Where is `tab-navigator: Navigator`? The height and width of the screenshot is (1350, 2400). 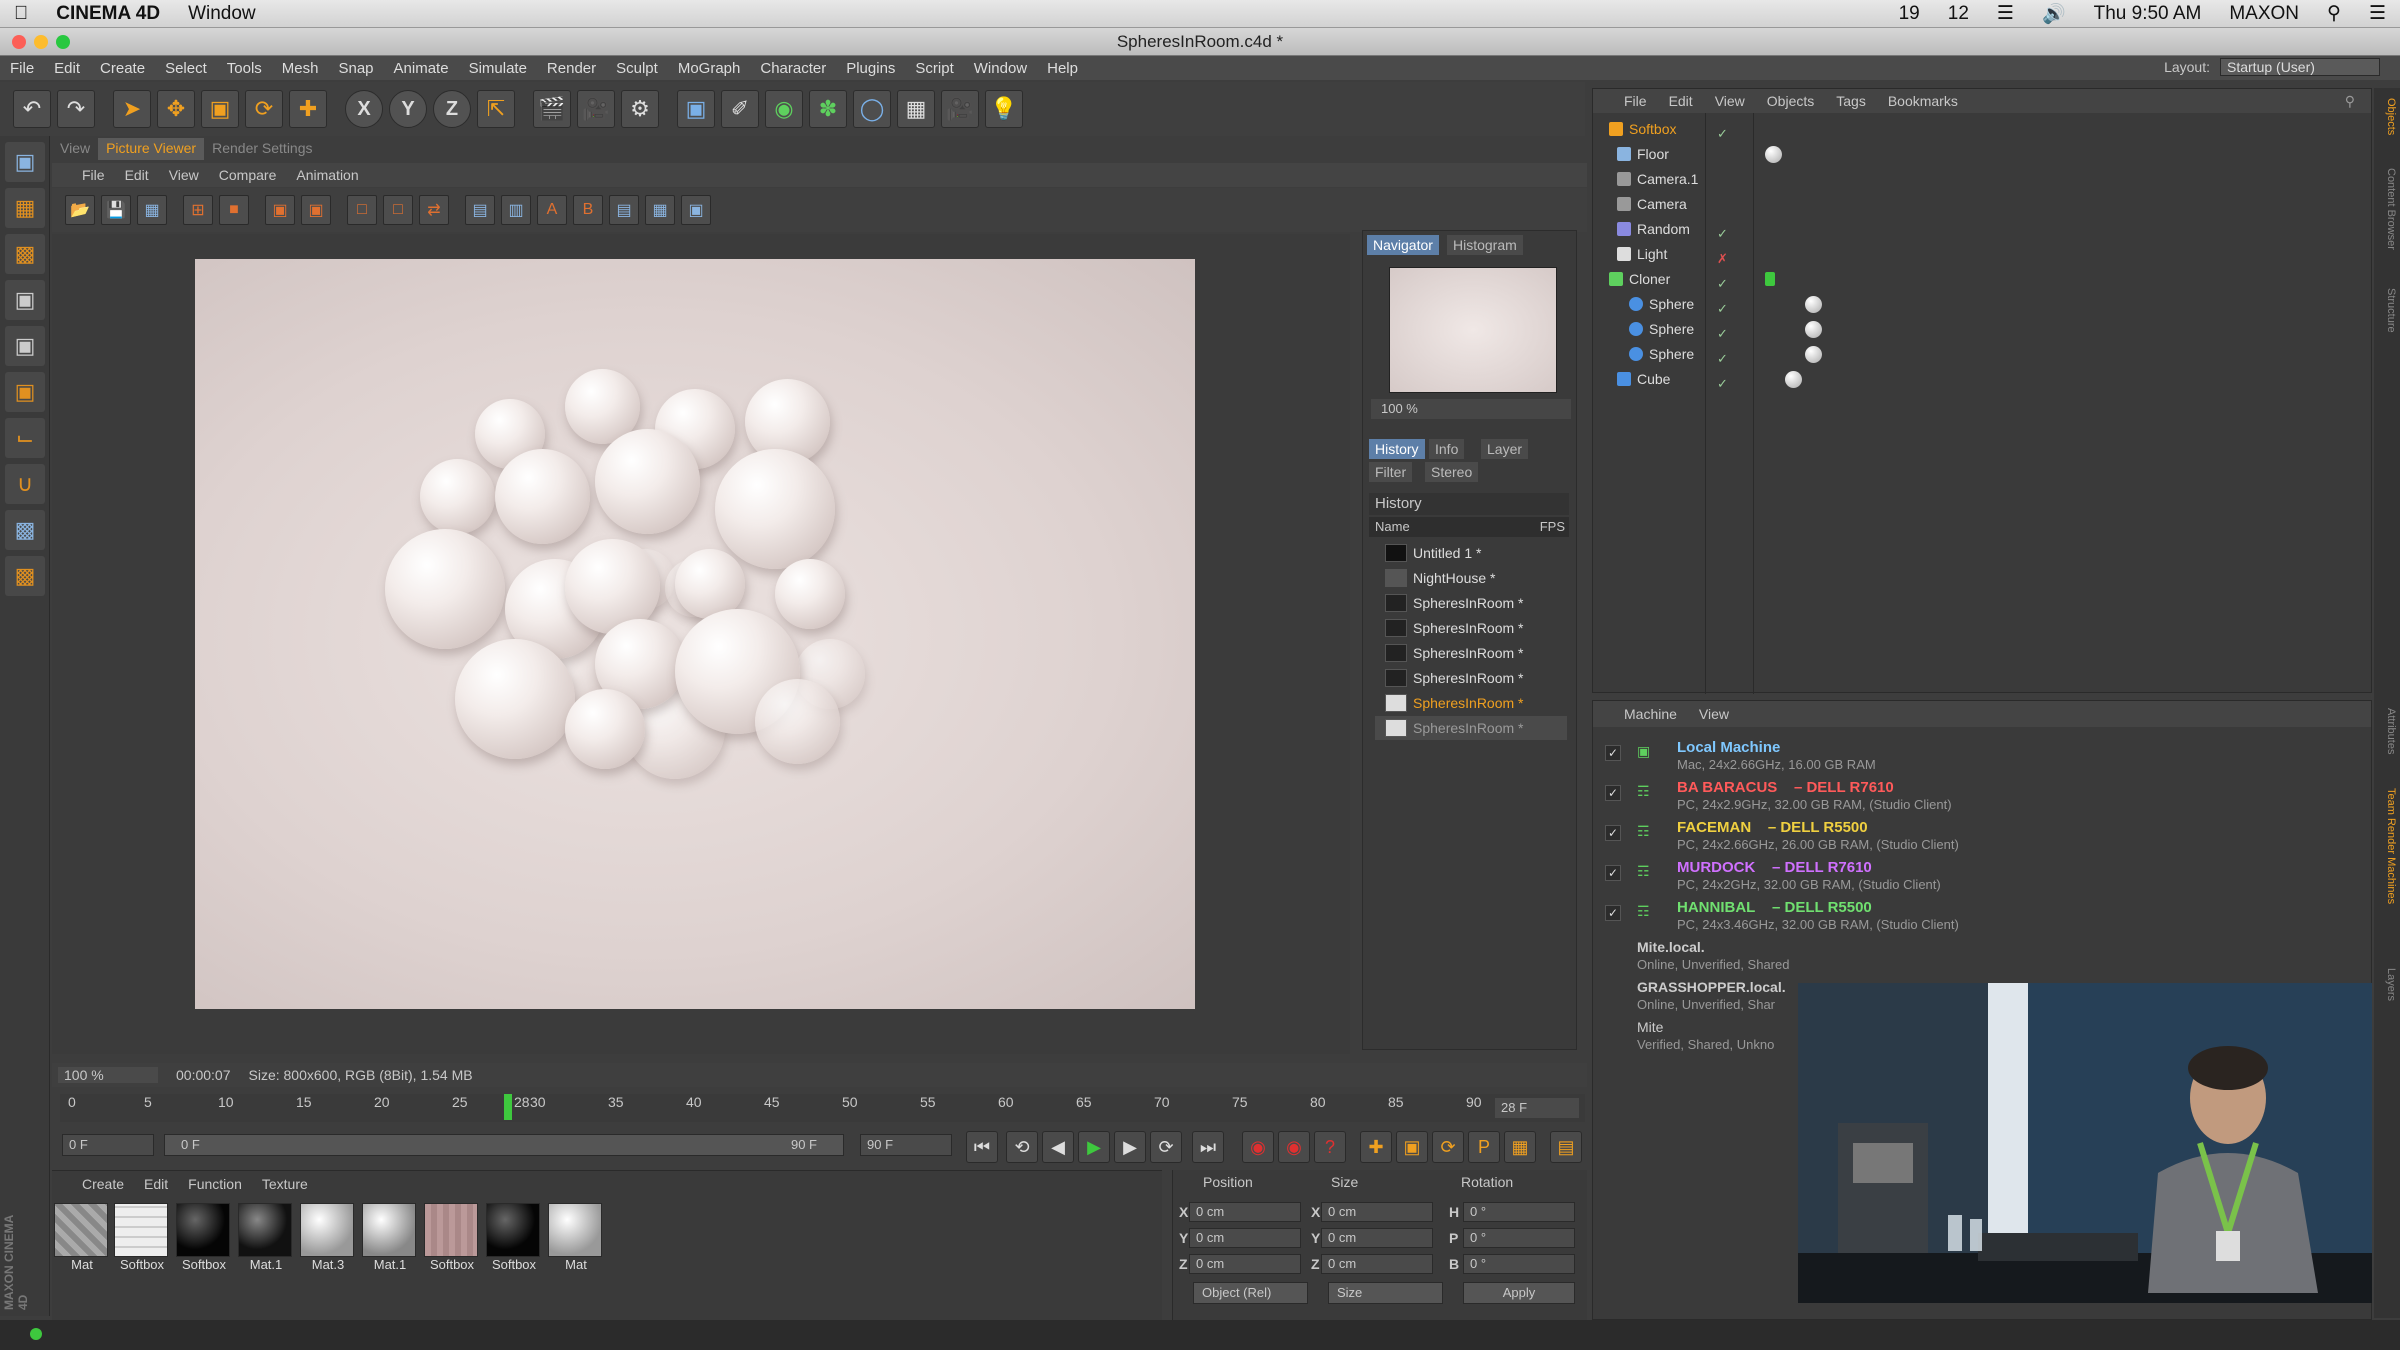
tab-navigator: Navigator is located at coordinates (1403, 245).